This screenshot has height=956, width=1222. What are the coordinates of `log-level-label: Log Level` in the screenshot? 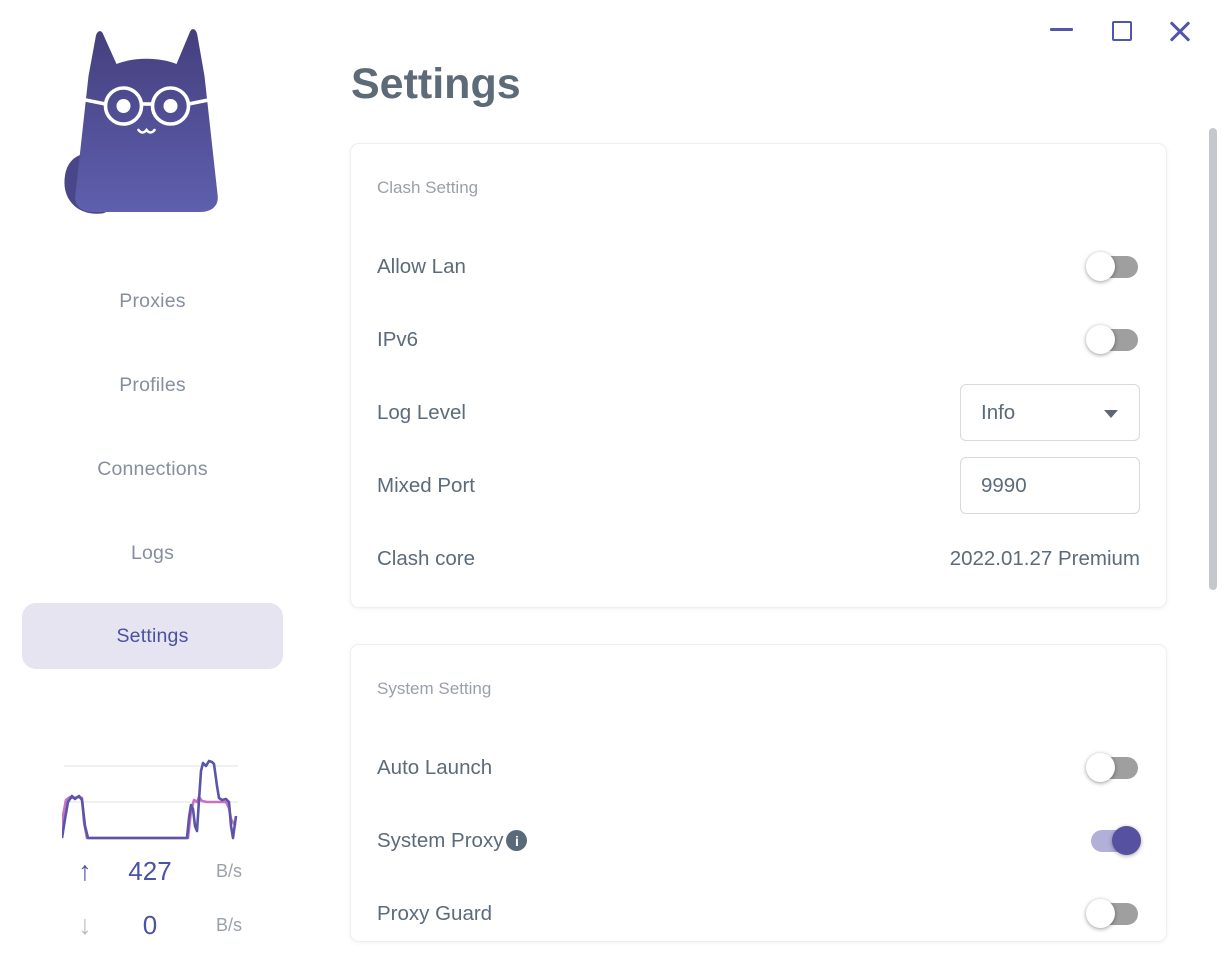 It's located at (421, 412).